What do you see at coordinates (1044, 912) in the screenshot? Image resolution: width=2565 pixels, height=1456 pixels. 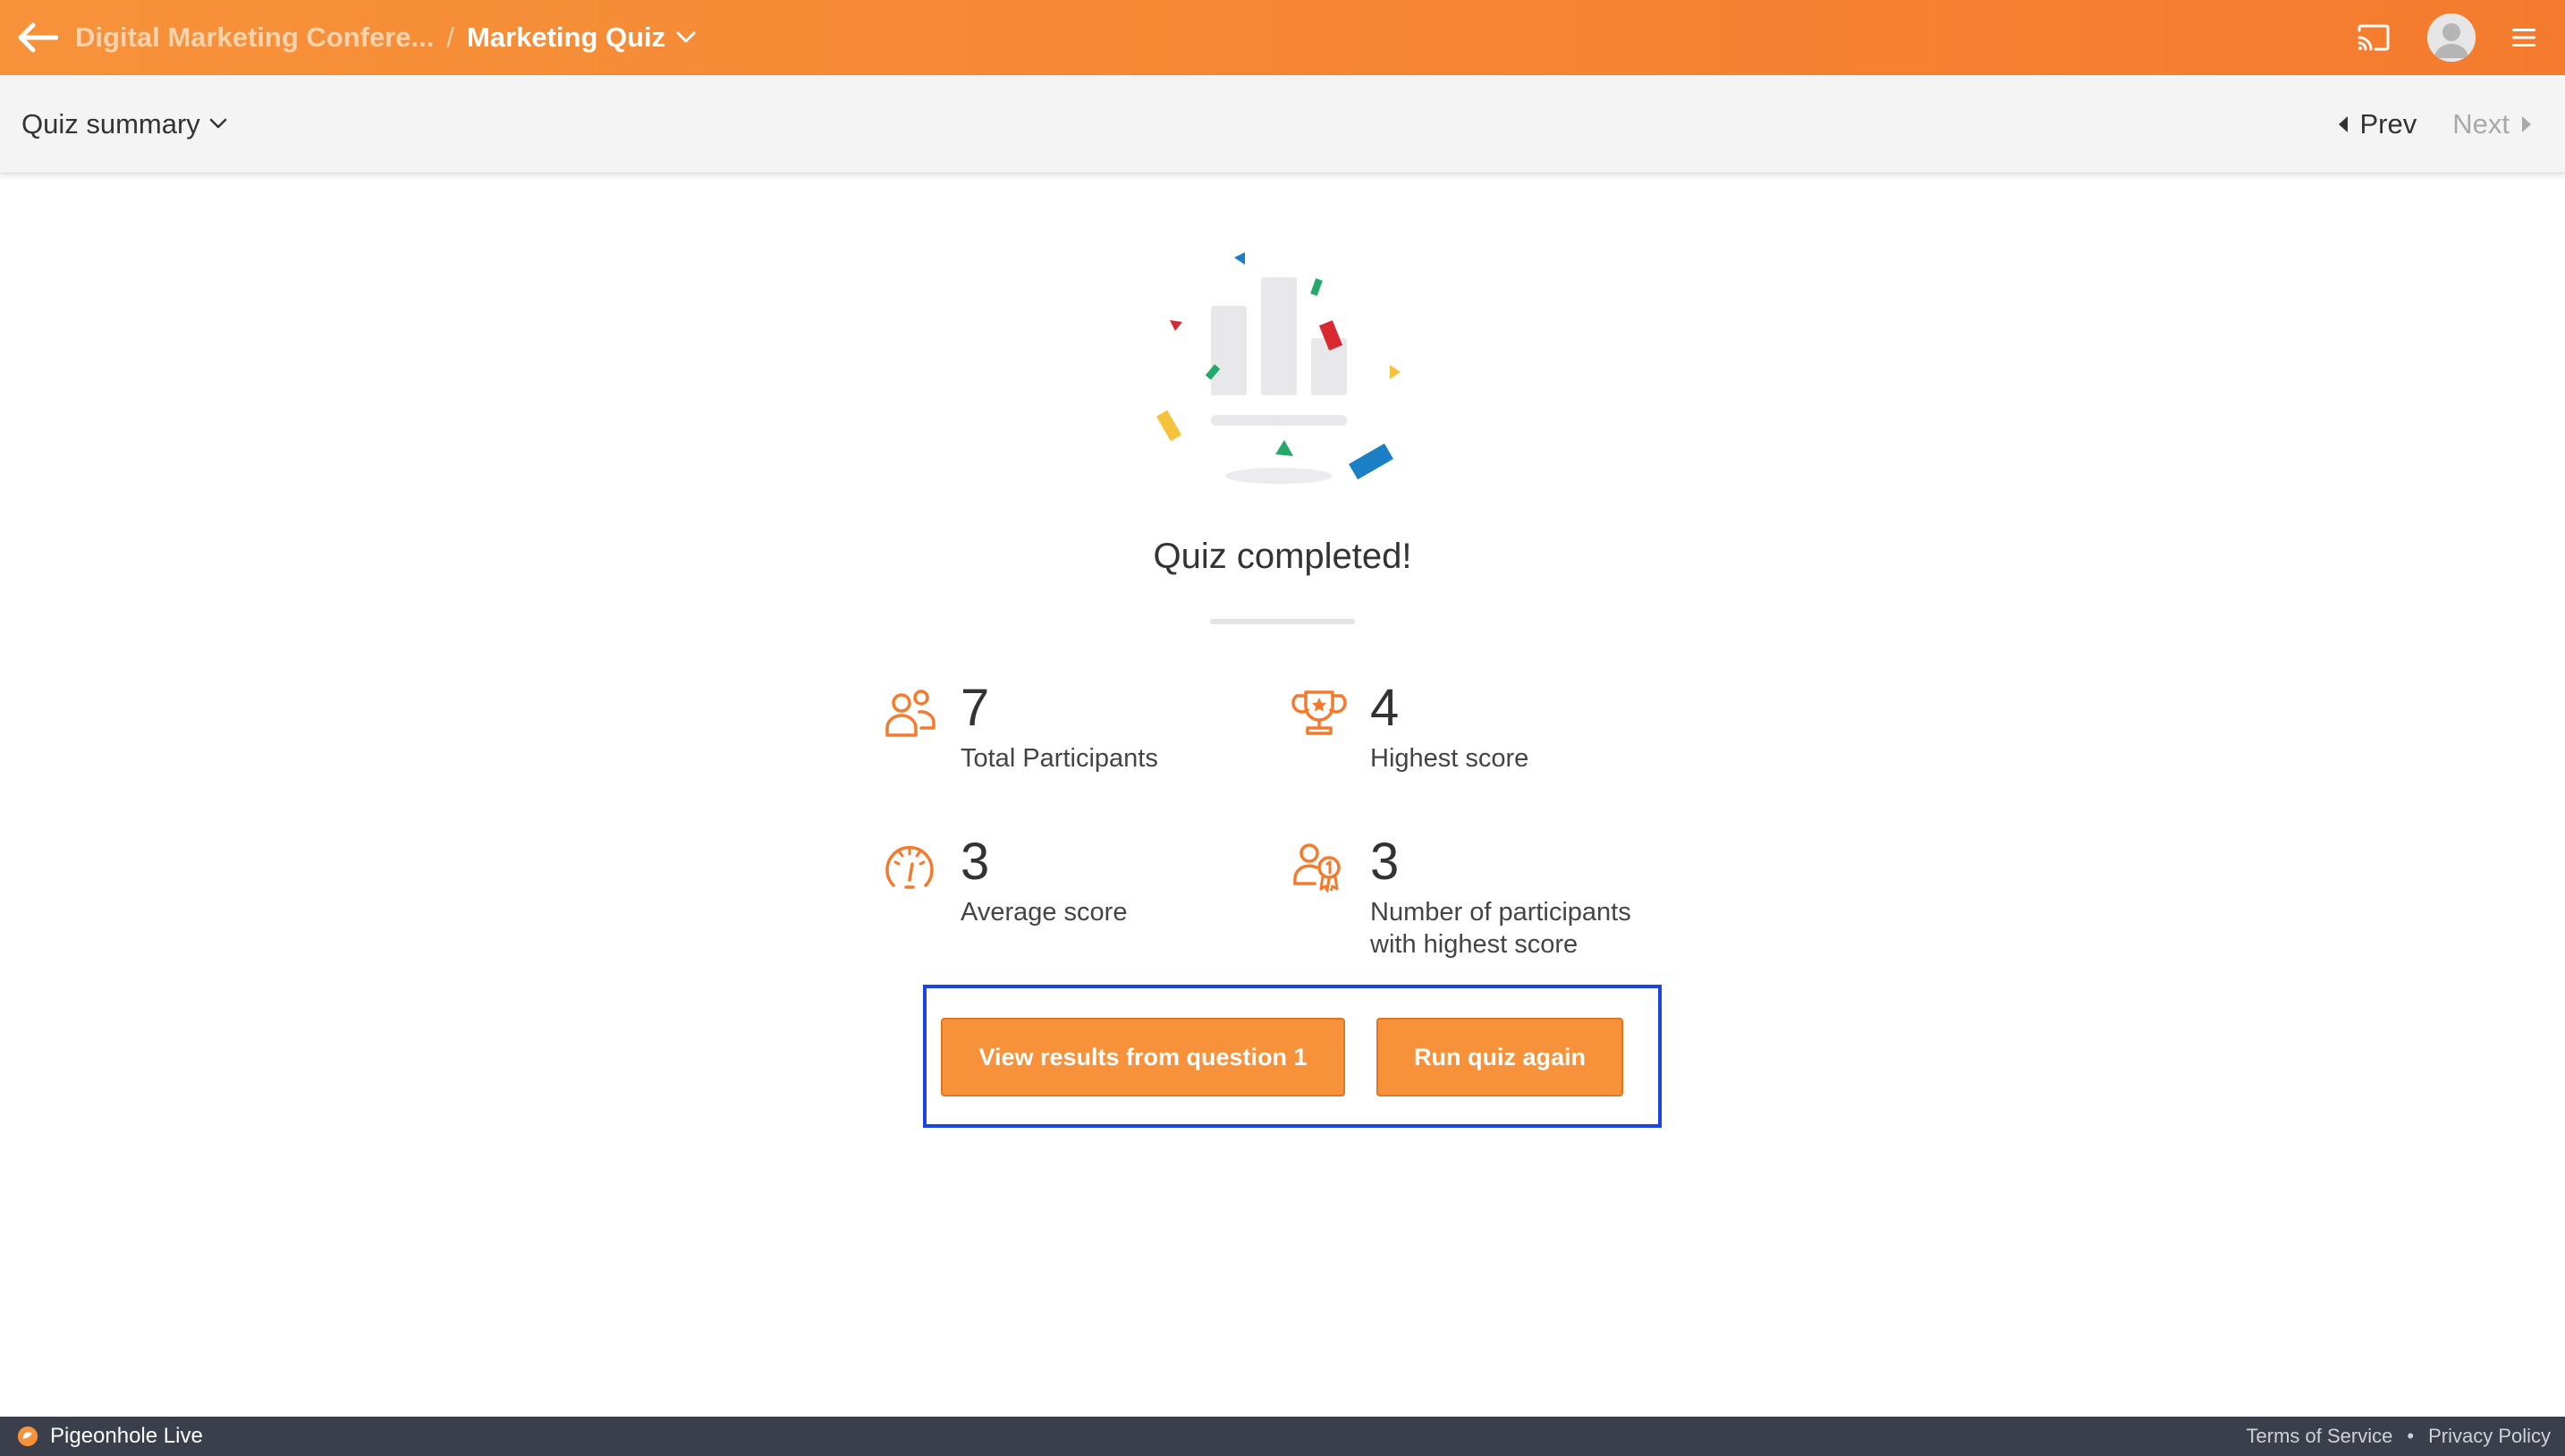 I see `stat-label: Average score` at bounding box center [1044, 912].